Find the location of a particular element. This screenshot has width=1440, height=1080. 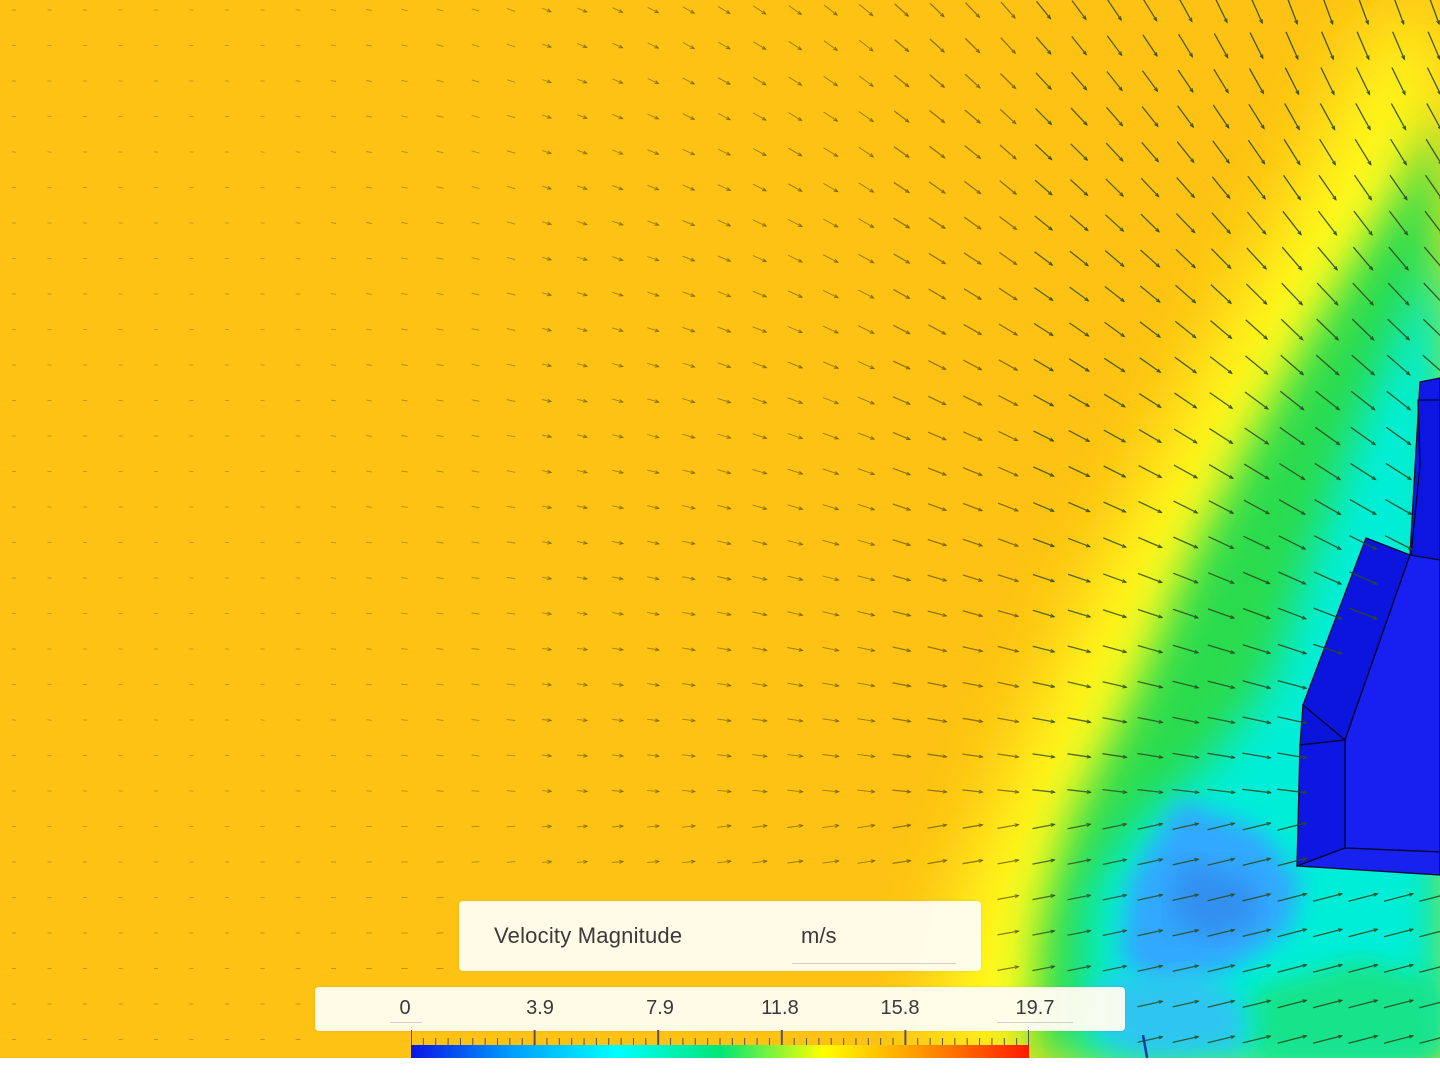

footer-strip is located at coordinates (720, 1069).